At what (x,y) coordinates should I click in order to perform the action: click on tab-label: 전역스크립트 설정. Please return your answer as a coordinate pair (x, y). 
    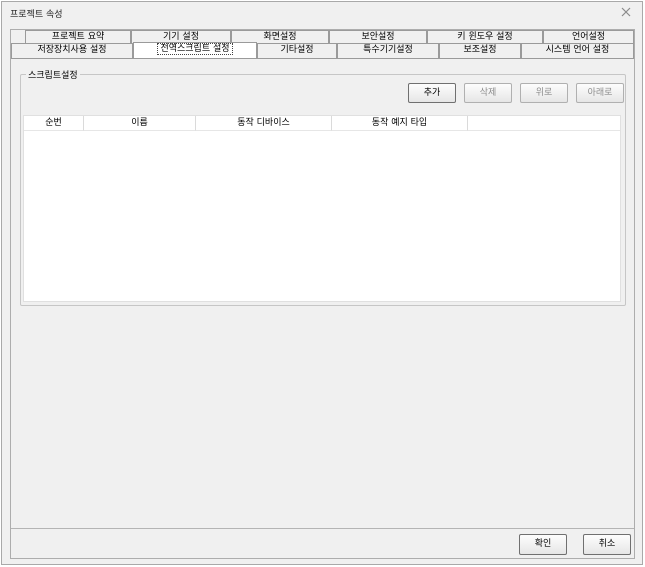
    Looking at the image, I should click on (195, 49).